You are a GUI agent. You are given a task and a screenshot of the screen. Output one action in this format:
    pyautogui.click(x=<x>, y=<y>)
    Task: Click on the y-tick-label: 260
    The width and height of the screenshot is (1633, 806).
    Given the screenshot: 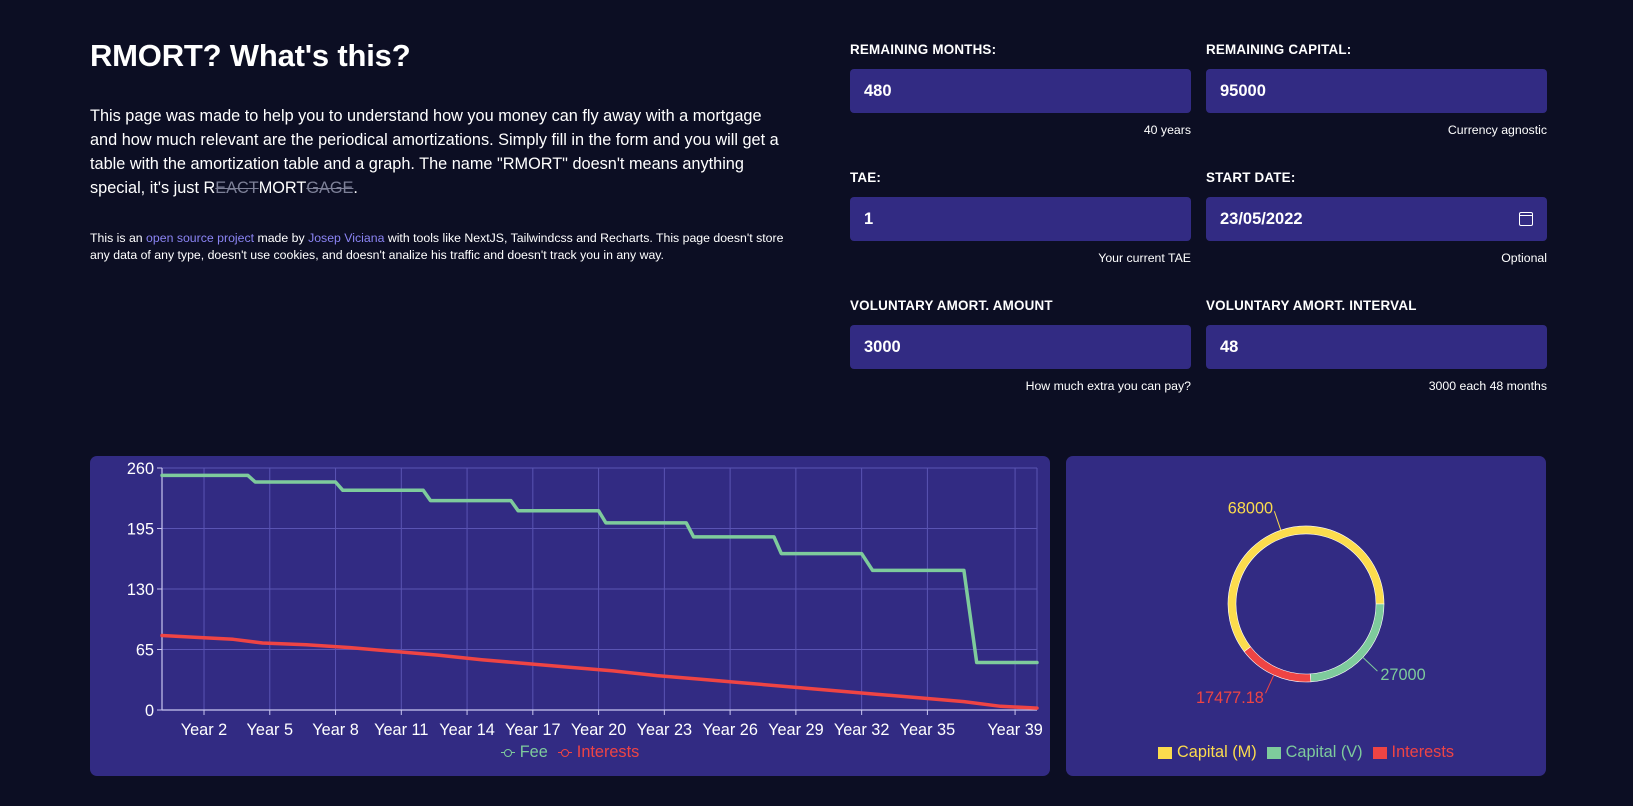 What is the action you would take?
    pyautogui.click(x=140, y=469)
    